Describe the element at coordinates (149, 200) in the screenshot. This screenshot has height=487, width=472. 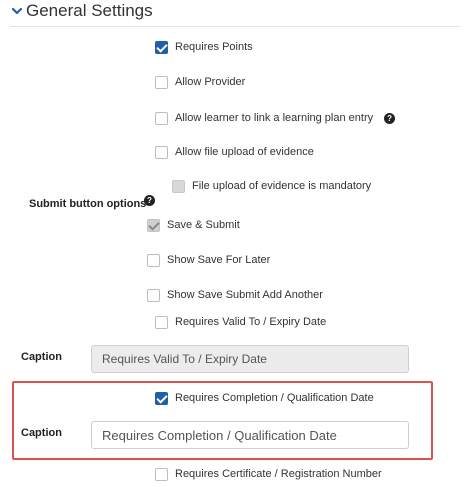
I see `submit-options-help-icon: ?` at that location.